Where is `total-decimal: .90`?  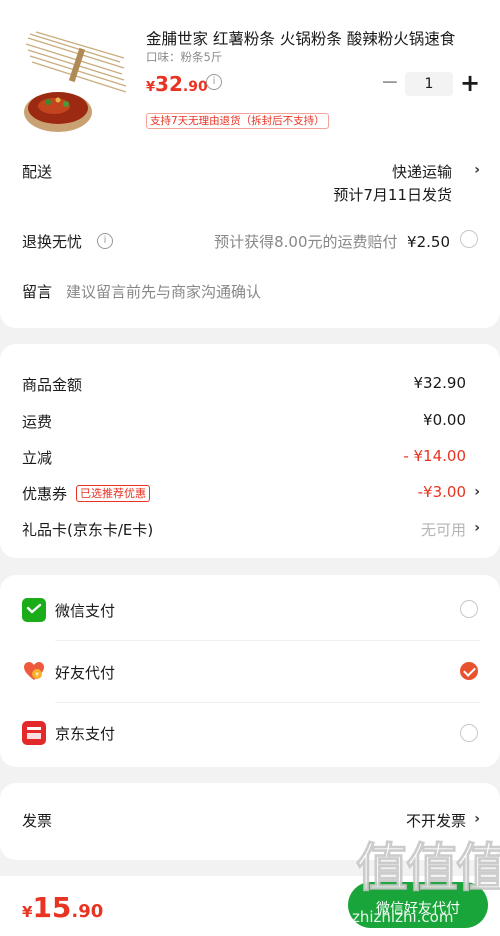 total-decimal: .90 is located at coordinates (87, 911).